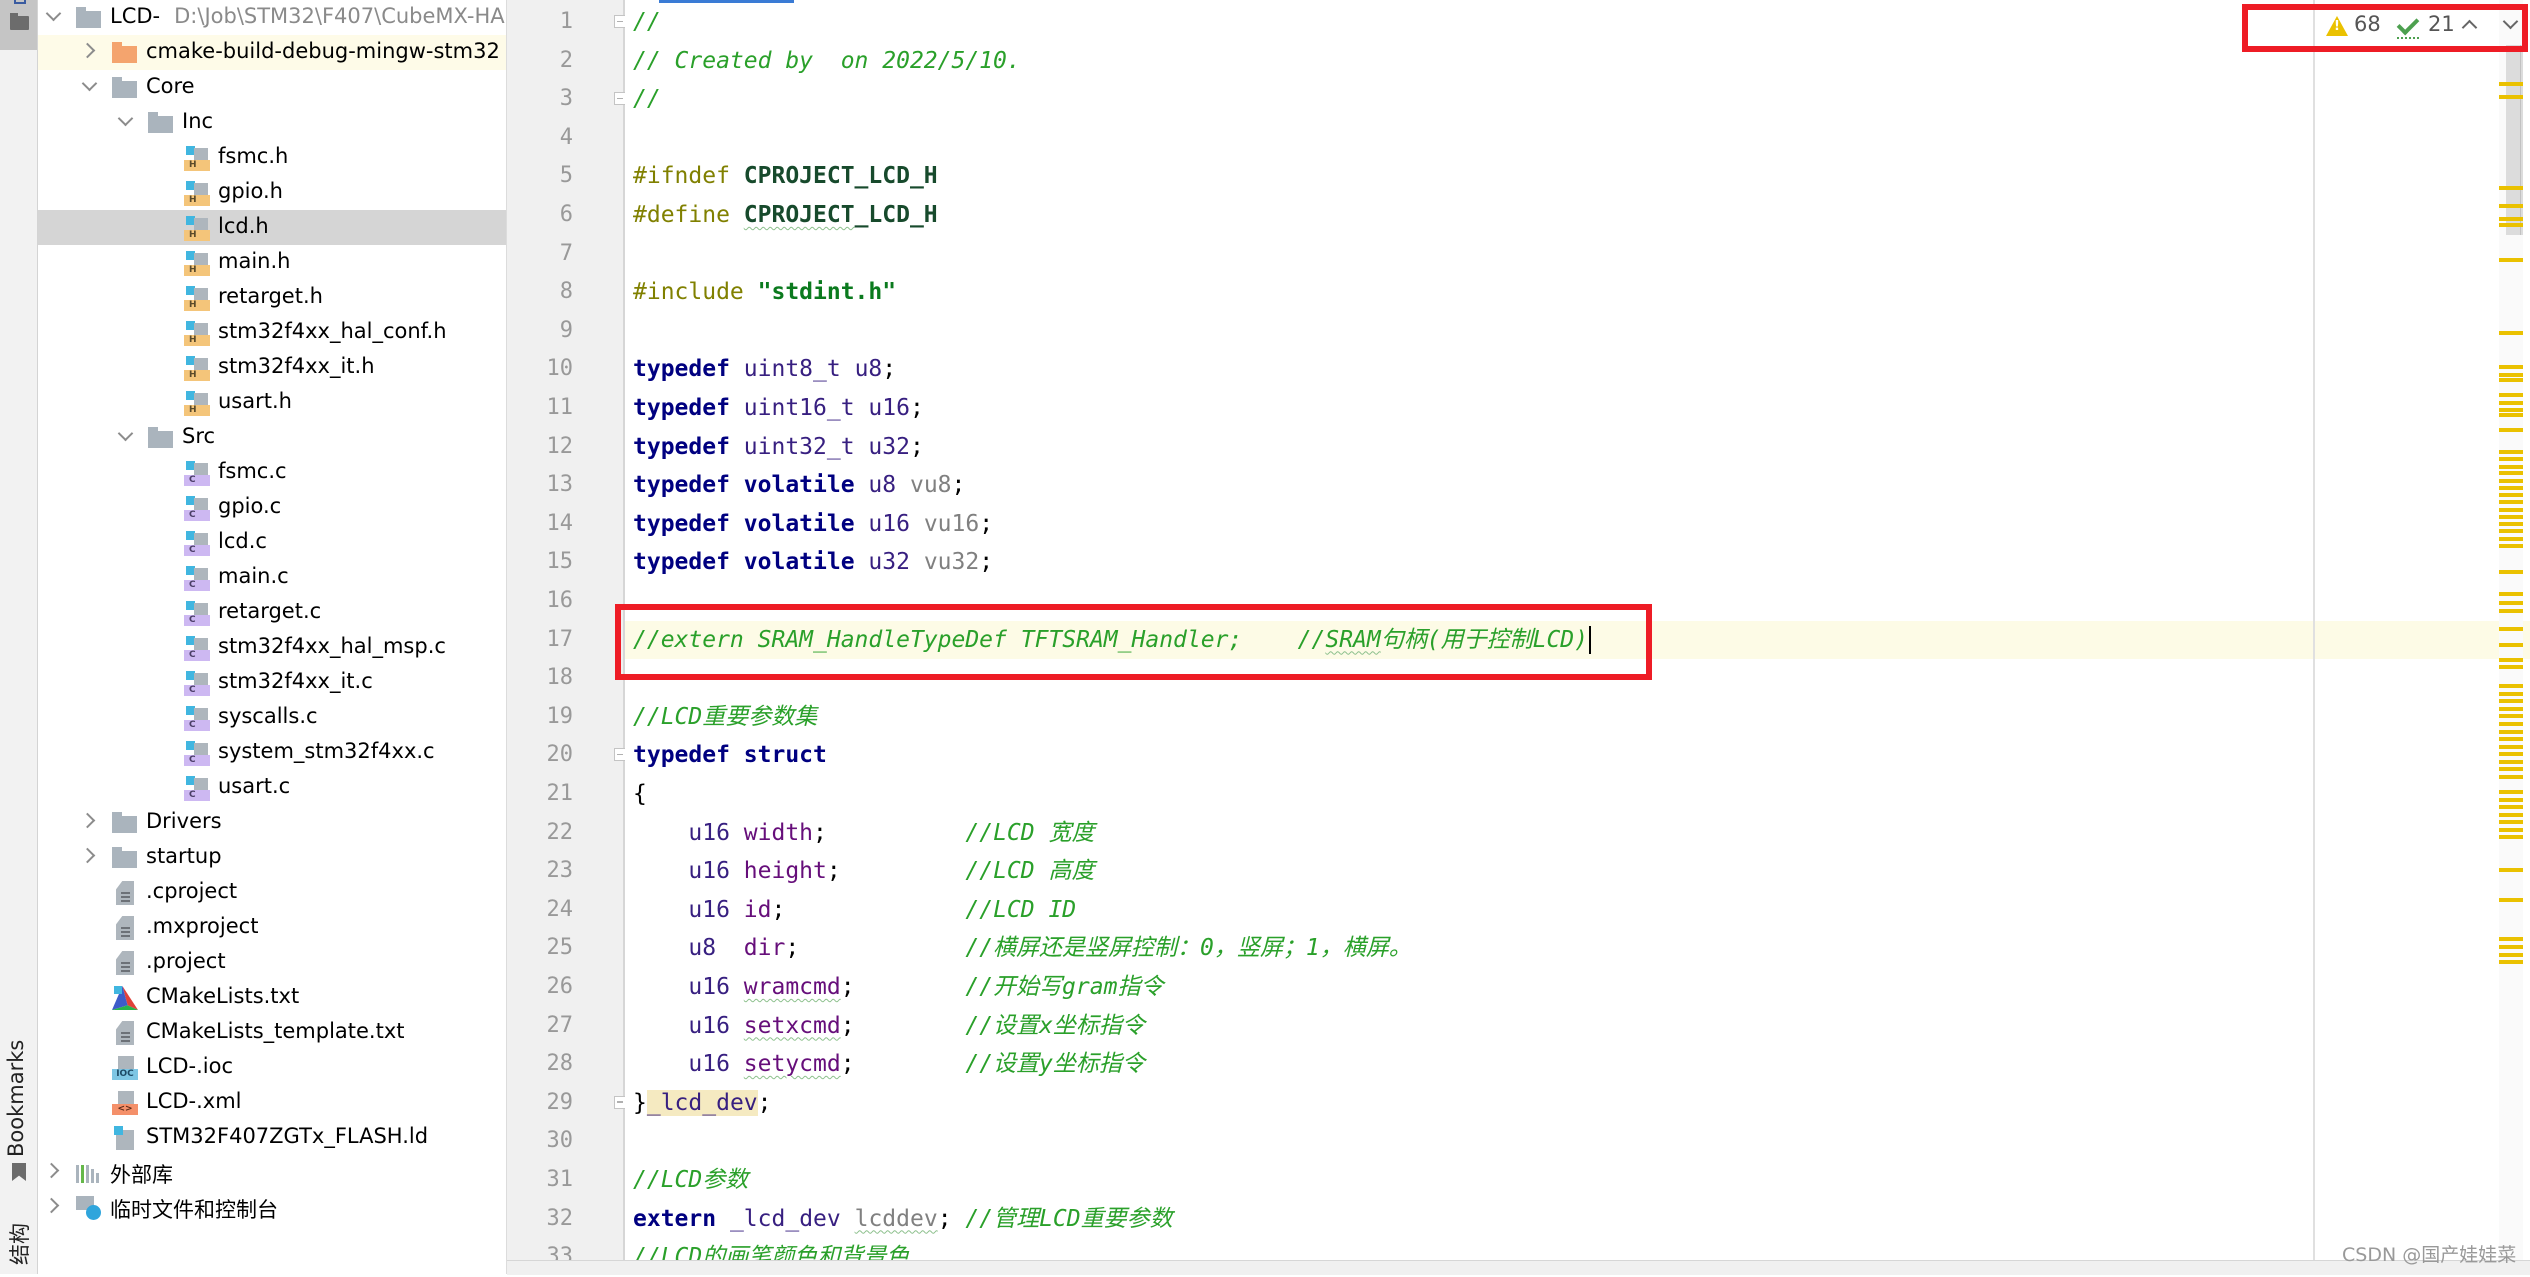 Image resolution: width=2530 pixels, height=1277 pixels. I want to click on tree-item: Core, so click(272, 87).